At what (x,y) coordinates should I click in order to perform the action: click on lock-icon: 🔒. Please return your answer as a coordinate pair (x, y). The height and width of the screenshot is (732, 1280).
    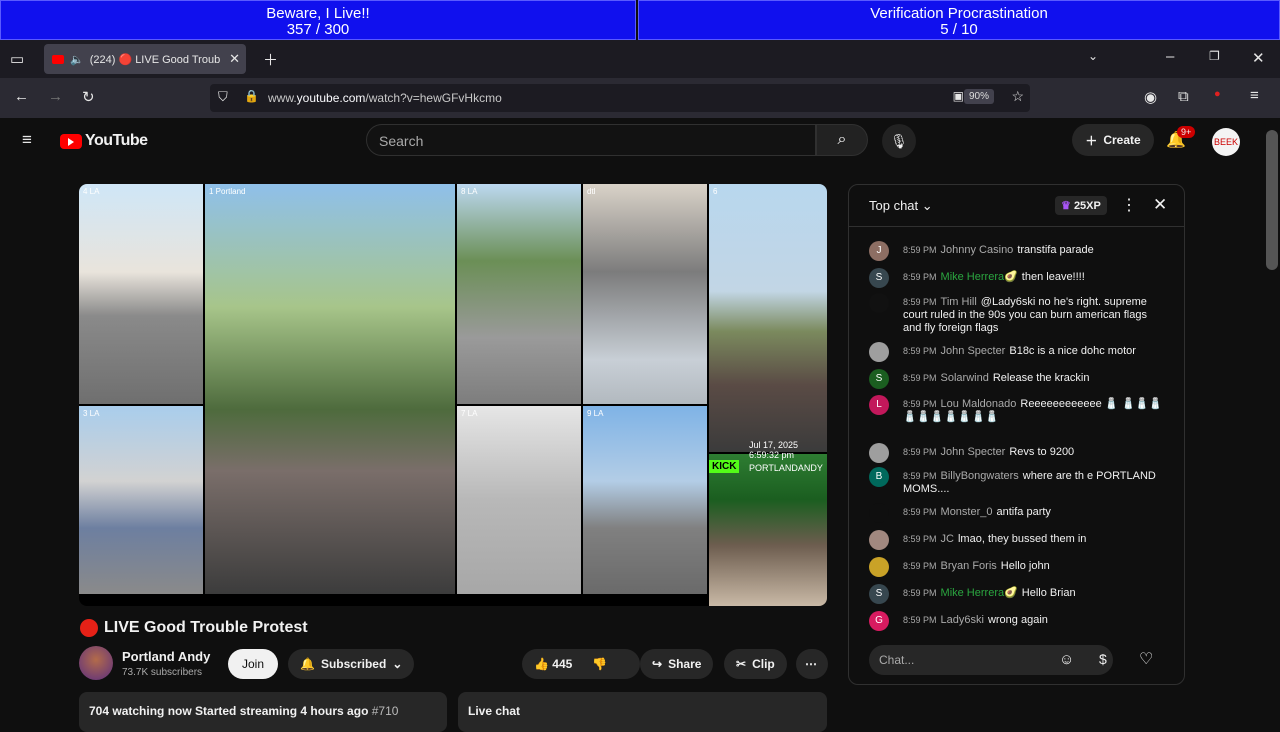
    Looking at the image, I should click on (251, 96).